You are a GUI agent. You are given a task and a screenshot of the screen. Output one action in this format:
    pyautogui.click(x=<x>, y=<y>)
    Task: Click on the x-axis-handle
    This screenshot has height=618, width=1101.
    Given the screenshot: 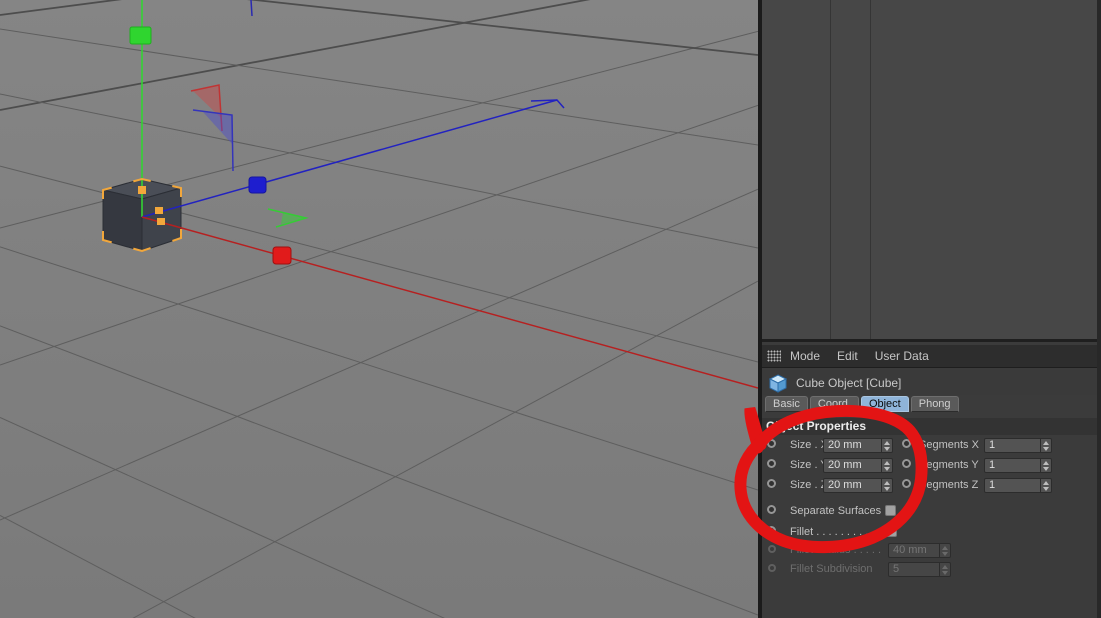 What is the action you would take?
    pyautogui.click(x=282, y=255)
    